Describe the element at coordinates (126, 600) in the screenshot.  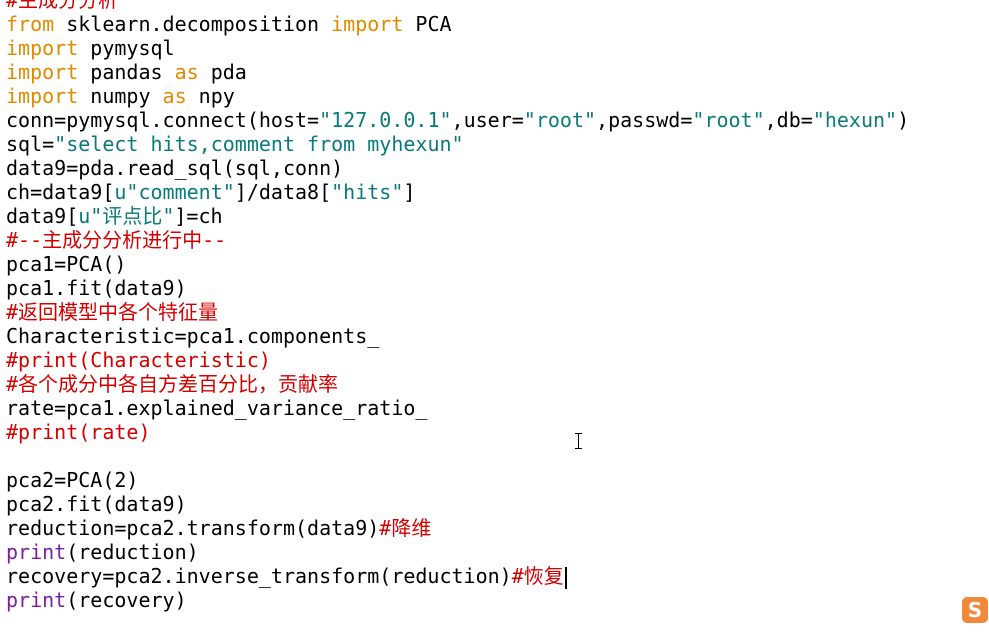
I see `code-token: (recovery)` at that location.